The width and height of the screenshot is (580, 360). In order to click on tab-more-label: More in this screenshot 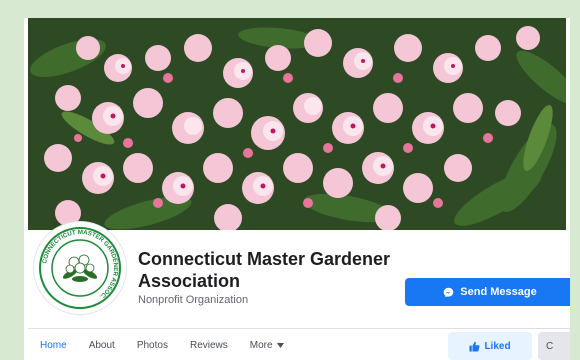, I will do `click(261, 345)`.